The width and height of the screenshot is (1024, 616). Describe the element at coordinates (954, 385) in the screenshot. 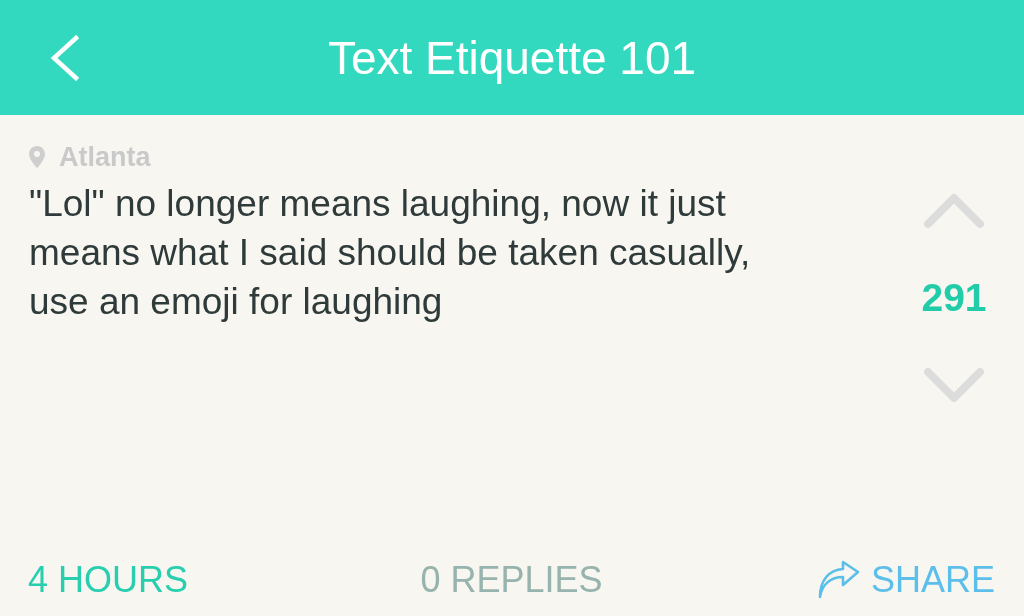

I see `chevron-down-icon` at that location.